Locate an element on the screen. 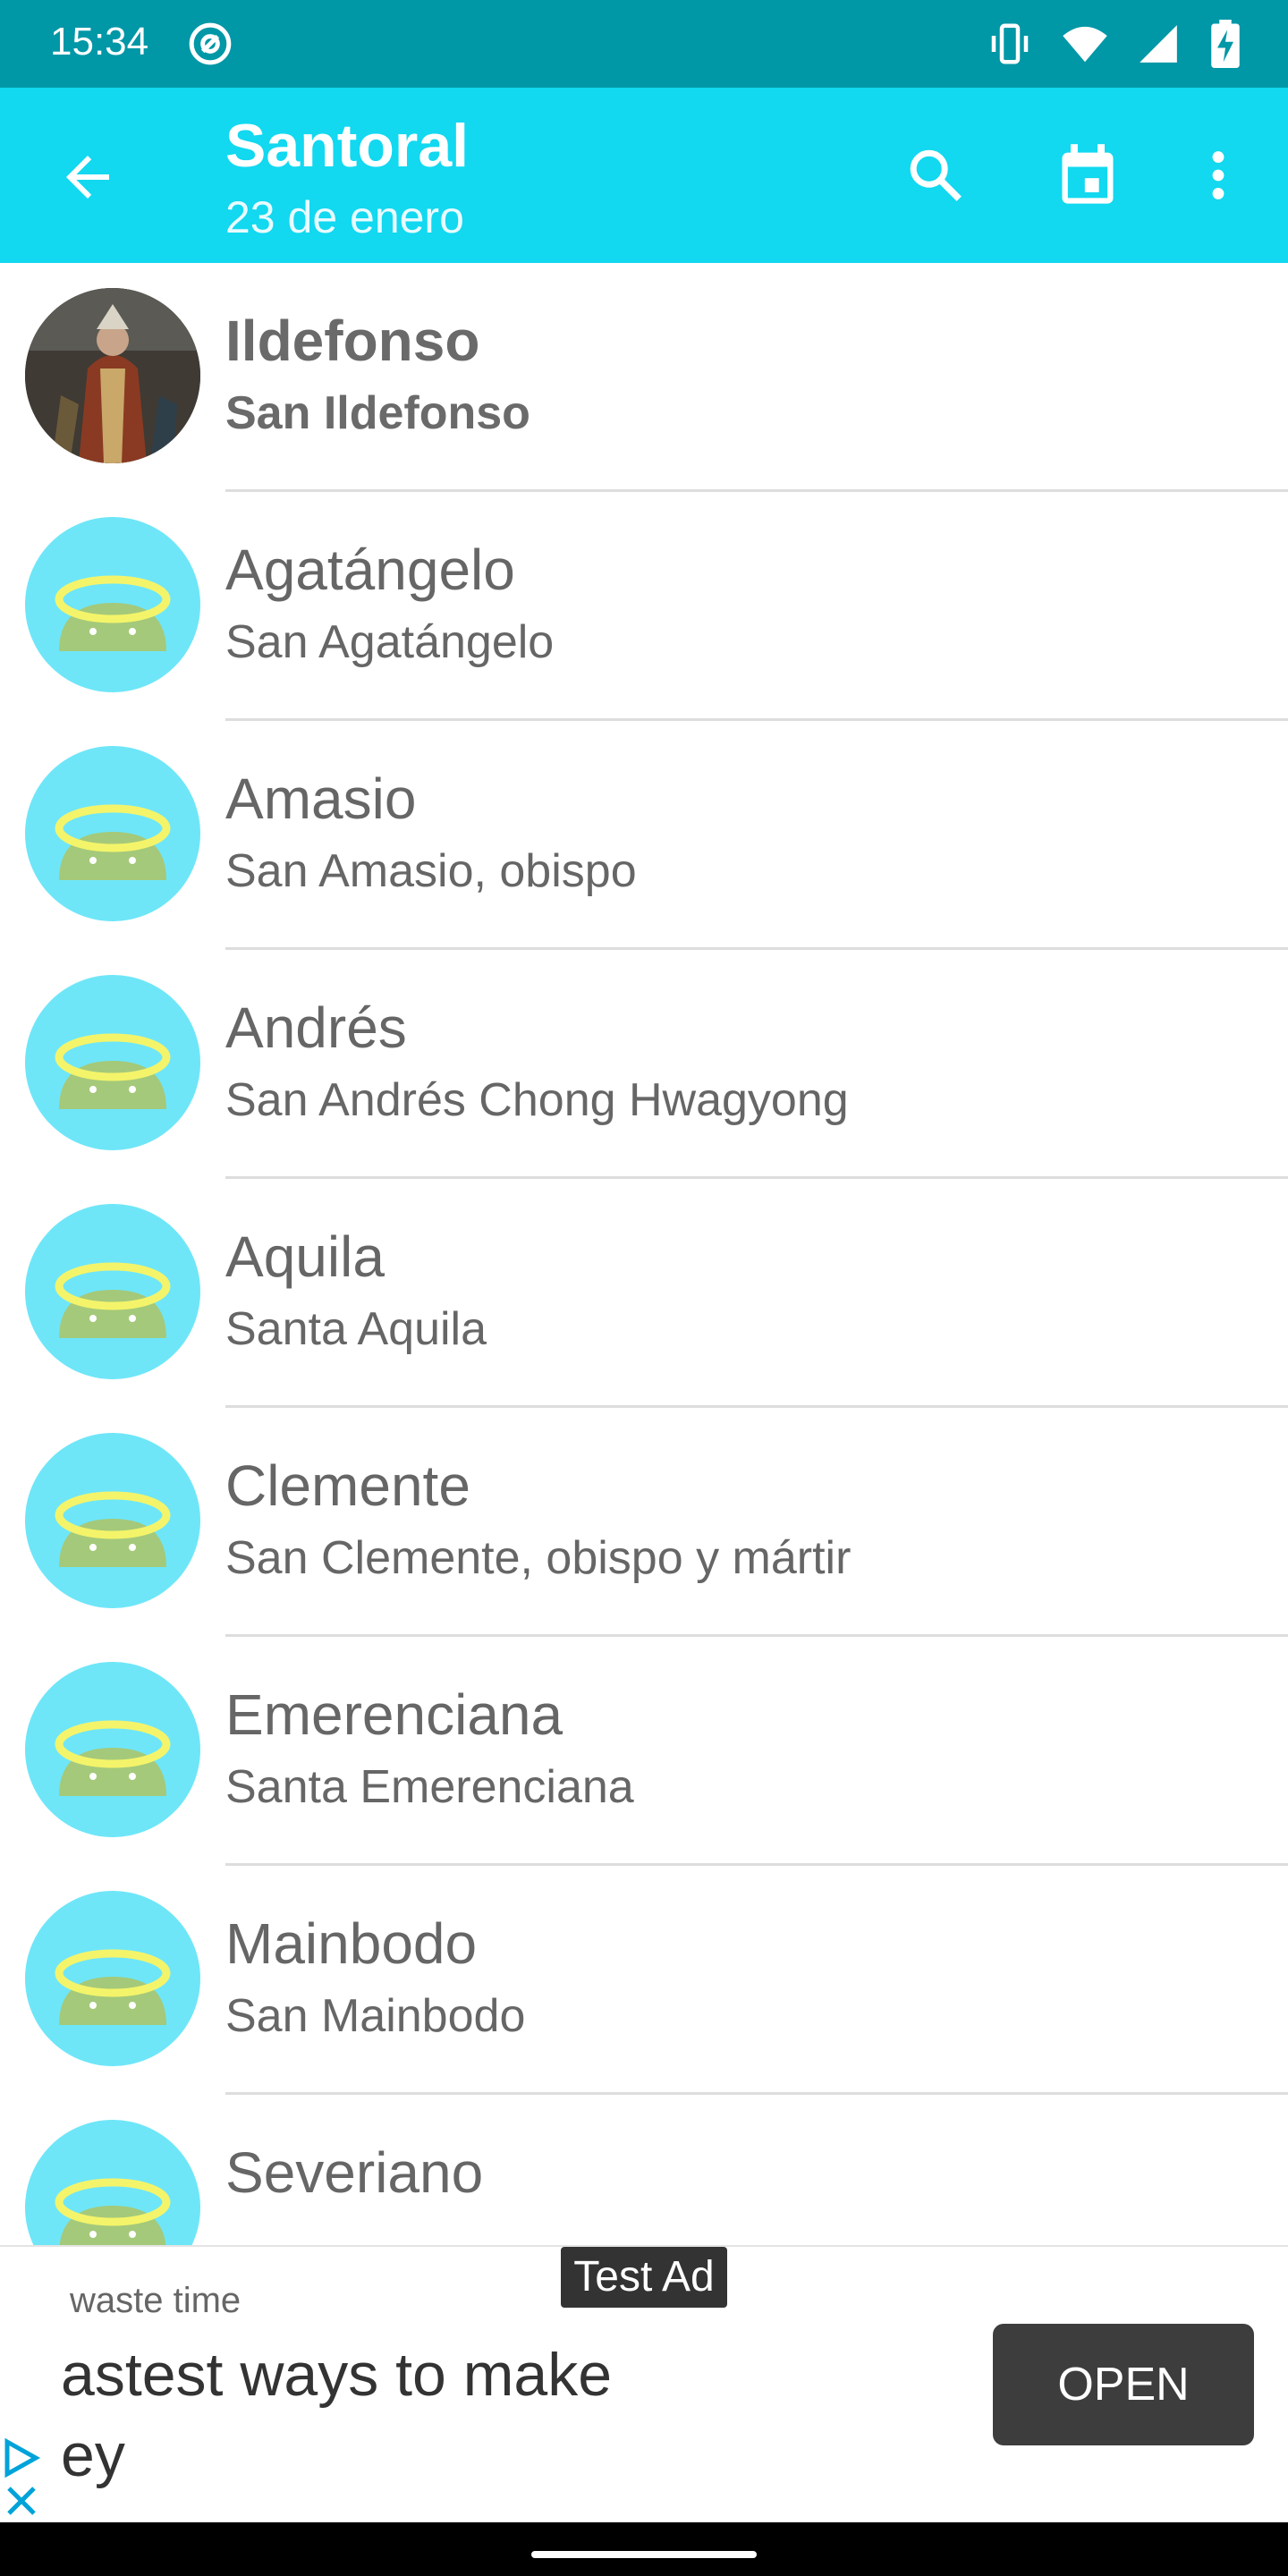 This screenshot has height=2576, width=1288. ad-headline-line1: astest ways to make is located at coordinates (337, 2375).